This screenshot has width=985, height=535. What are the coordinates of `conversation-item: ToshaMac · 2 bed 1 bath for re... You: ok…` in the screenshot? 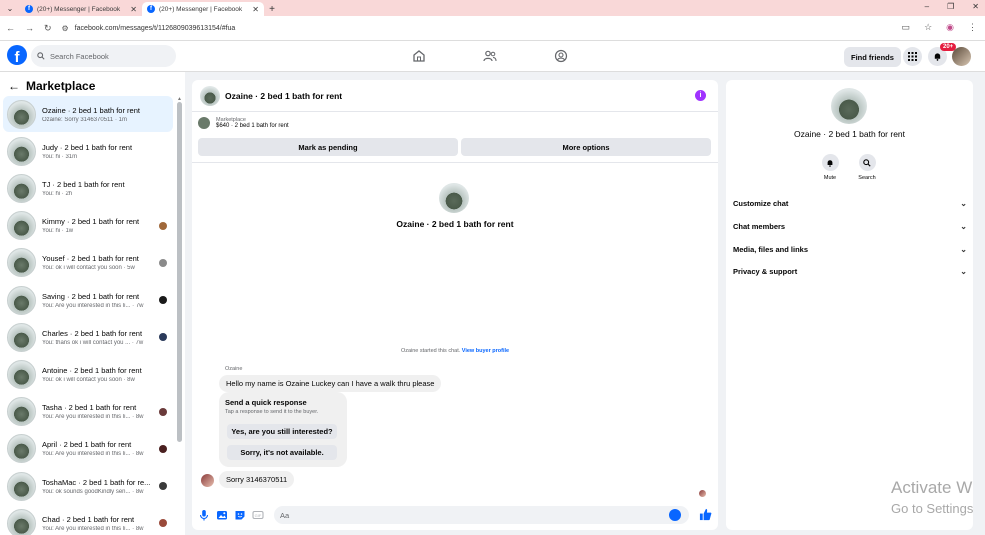 It's located at (88, 486).